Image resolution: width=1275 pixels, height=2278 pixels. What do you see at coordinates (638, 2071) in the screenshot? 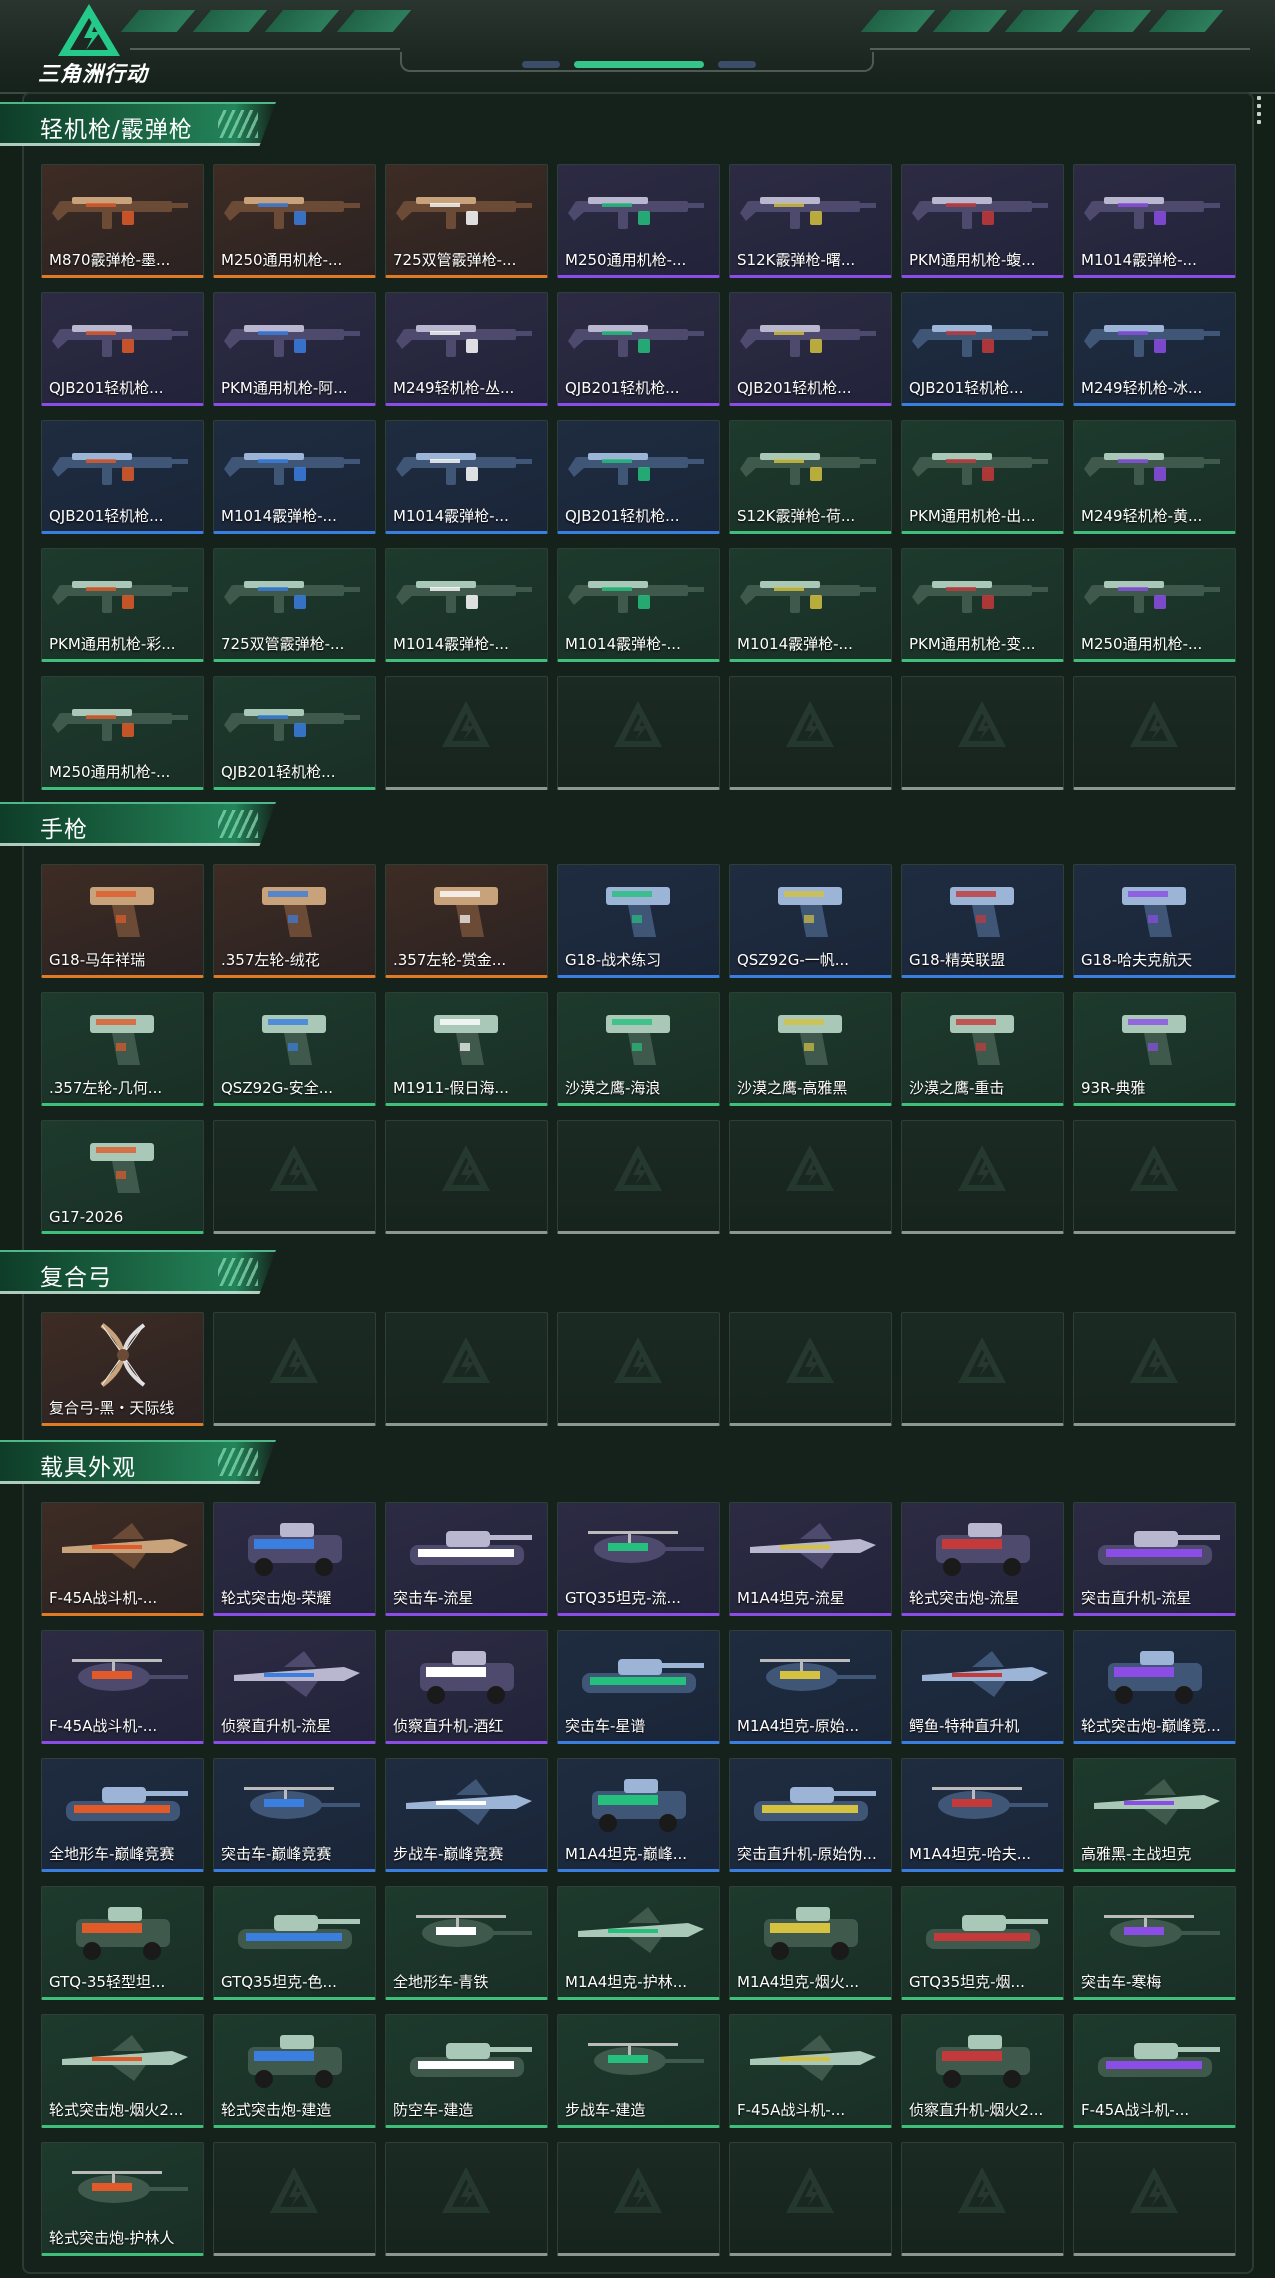
I see `skin-card: 步战车-建造` at bounding box center [638, 2071].